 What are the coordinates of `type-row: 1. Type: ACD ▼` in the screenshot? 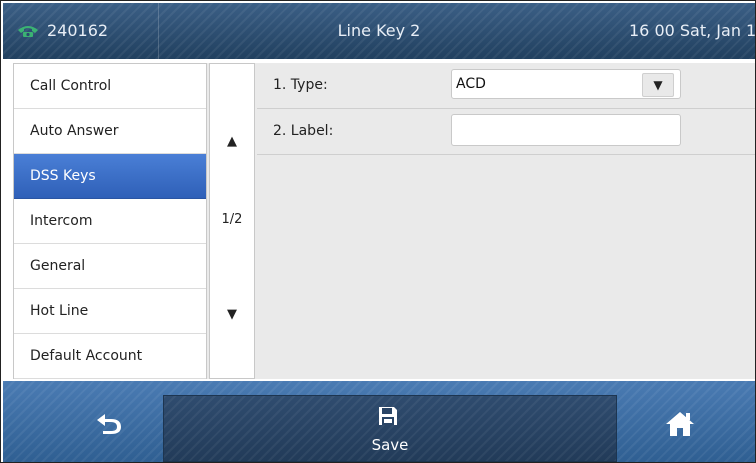 It's located at (506, 86).